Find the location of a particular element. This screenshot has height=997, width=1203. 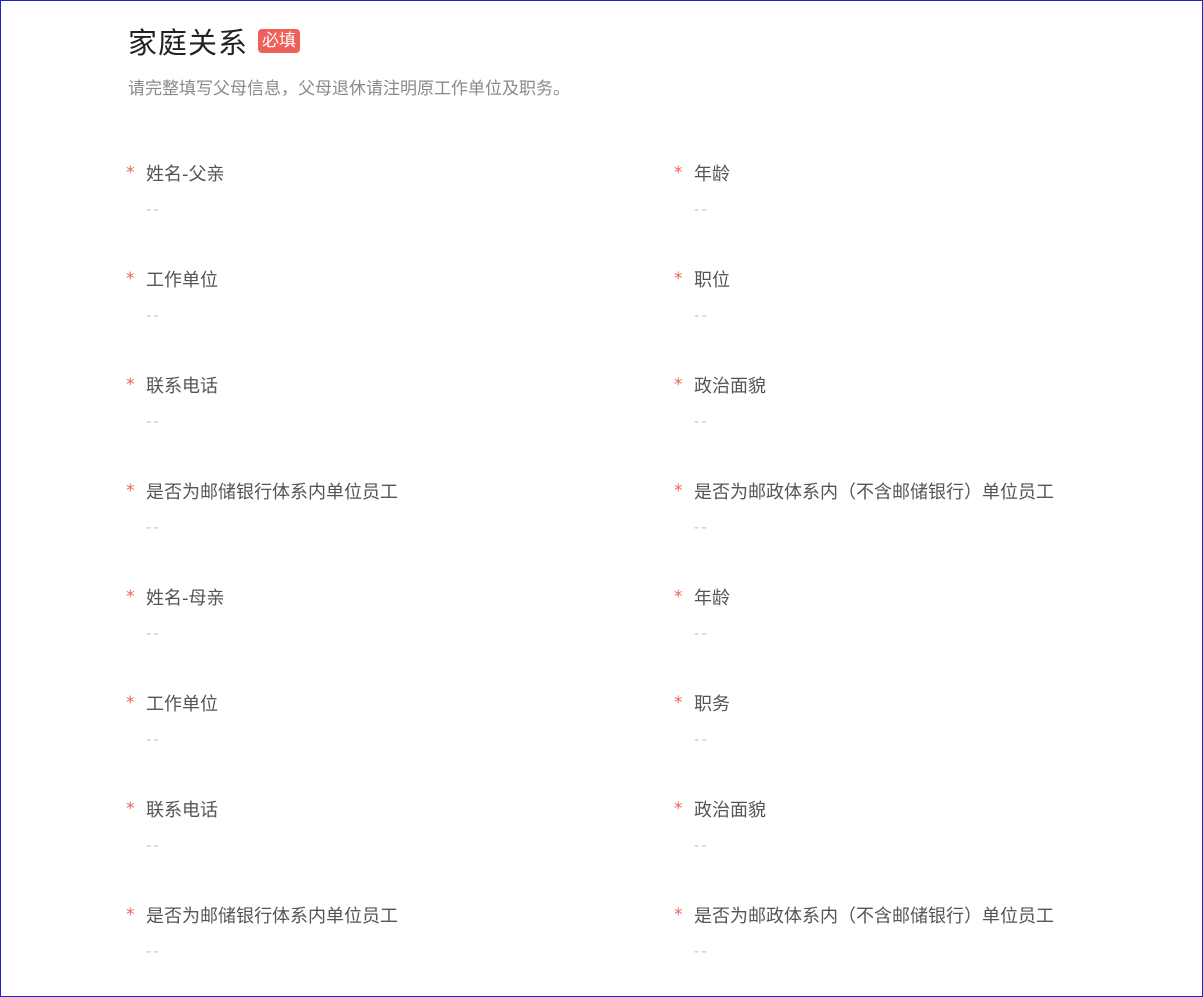

field-father-phone: * 联系电话 -- is located at coordinates (376, 415).